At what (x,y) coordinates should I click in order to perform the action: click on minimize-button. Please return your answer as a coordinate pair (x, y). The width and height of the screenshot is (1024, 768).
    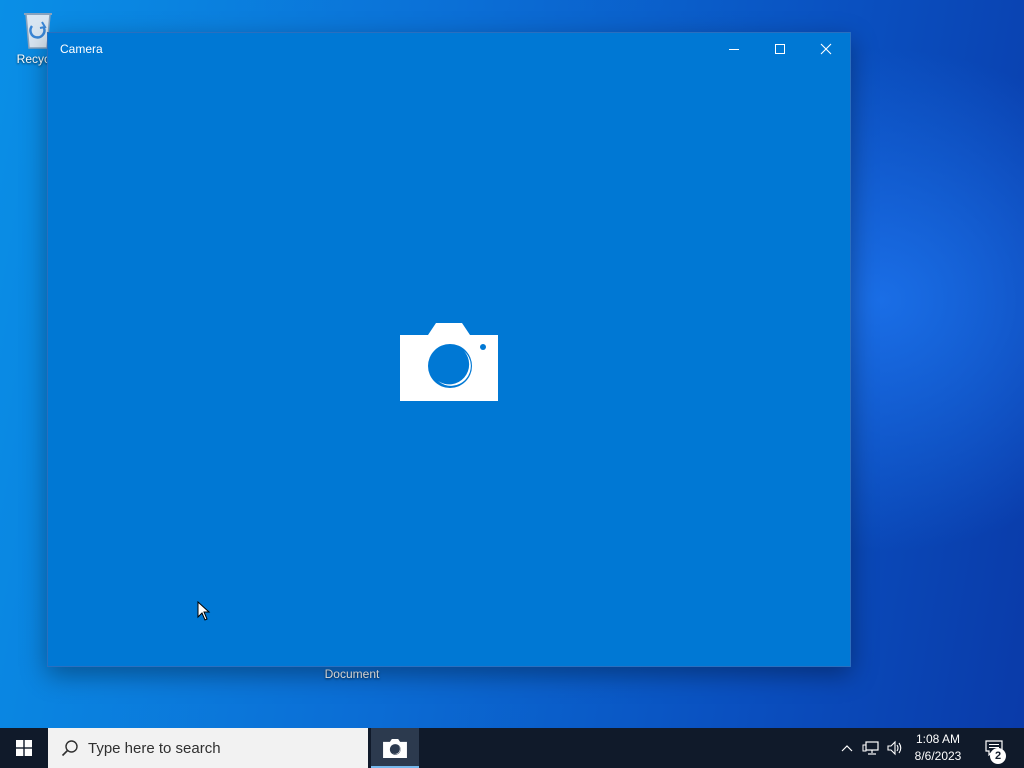
    Looking at the image, I should click on (734, 49).